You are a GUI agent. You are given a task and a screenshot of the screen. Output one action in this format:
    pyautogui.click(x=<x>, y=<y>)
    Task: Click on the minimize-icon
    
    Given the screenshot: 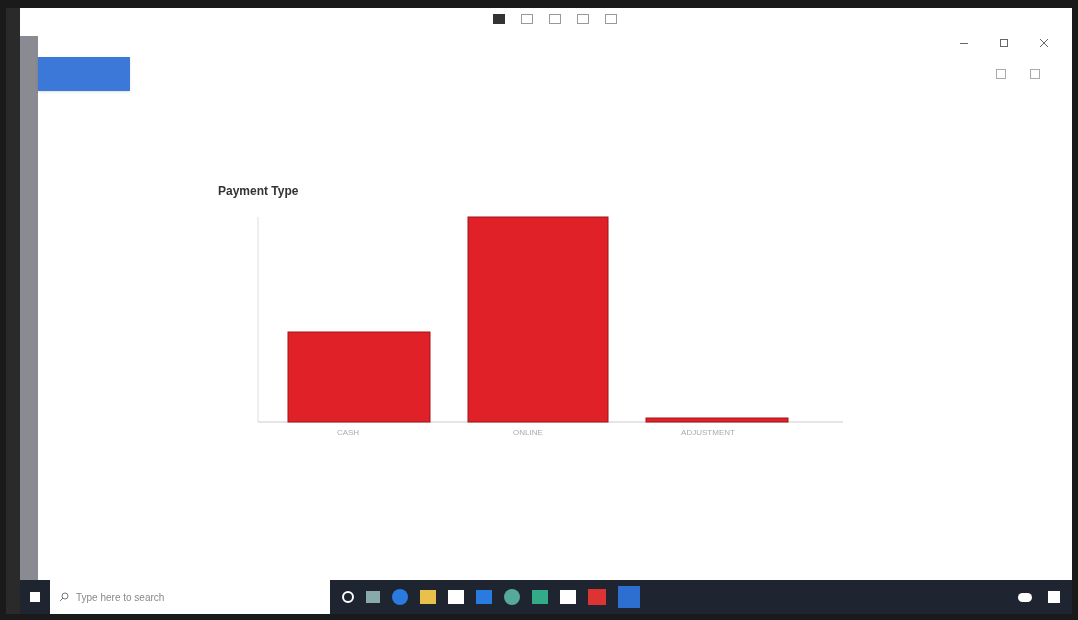 What is the action you would take?
    pyautogui.click(x=964, y=43)
    